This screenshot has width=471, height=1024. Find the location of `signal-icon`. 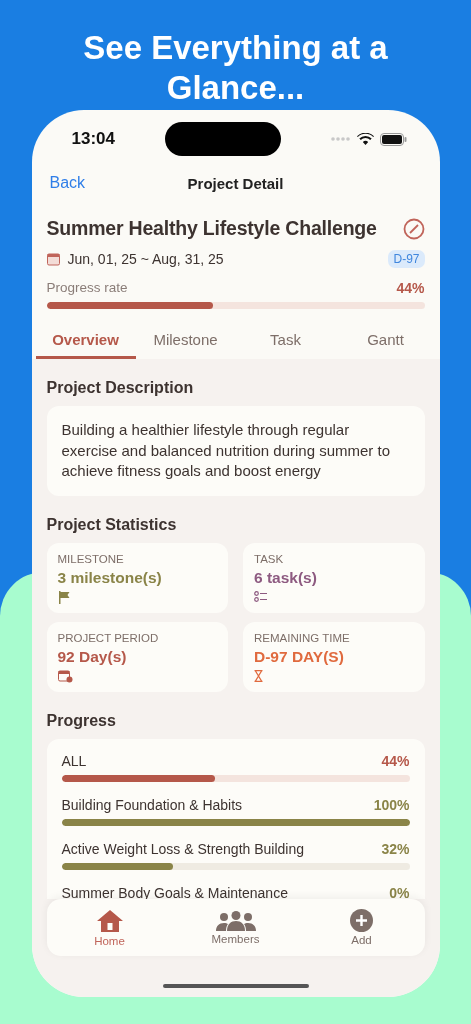

signal-icon is located at coordinates (341, 139).